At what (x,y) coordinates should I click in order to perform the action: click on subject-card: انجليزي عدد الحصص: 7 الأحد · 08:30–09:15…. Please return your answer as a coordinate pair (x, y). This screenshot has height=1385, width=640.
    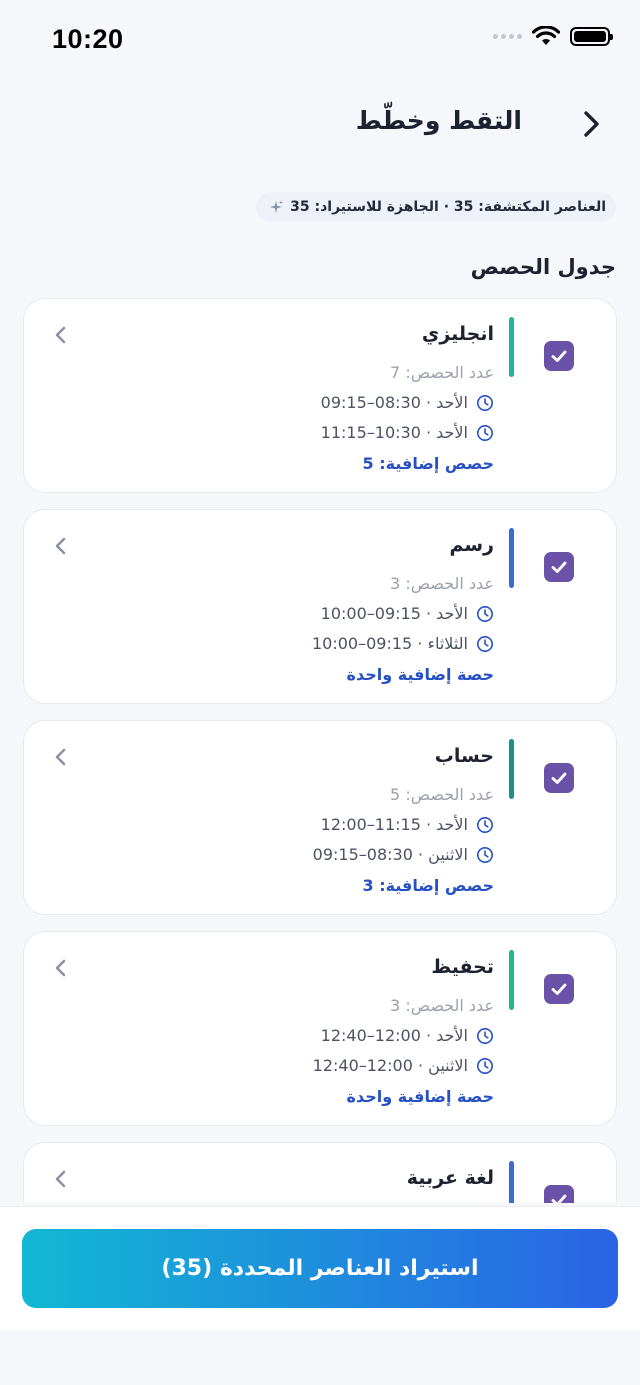
    Looking at the image, I should click on (320, 395).